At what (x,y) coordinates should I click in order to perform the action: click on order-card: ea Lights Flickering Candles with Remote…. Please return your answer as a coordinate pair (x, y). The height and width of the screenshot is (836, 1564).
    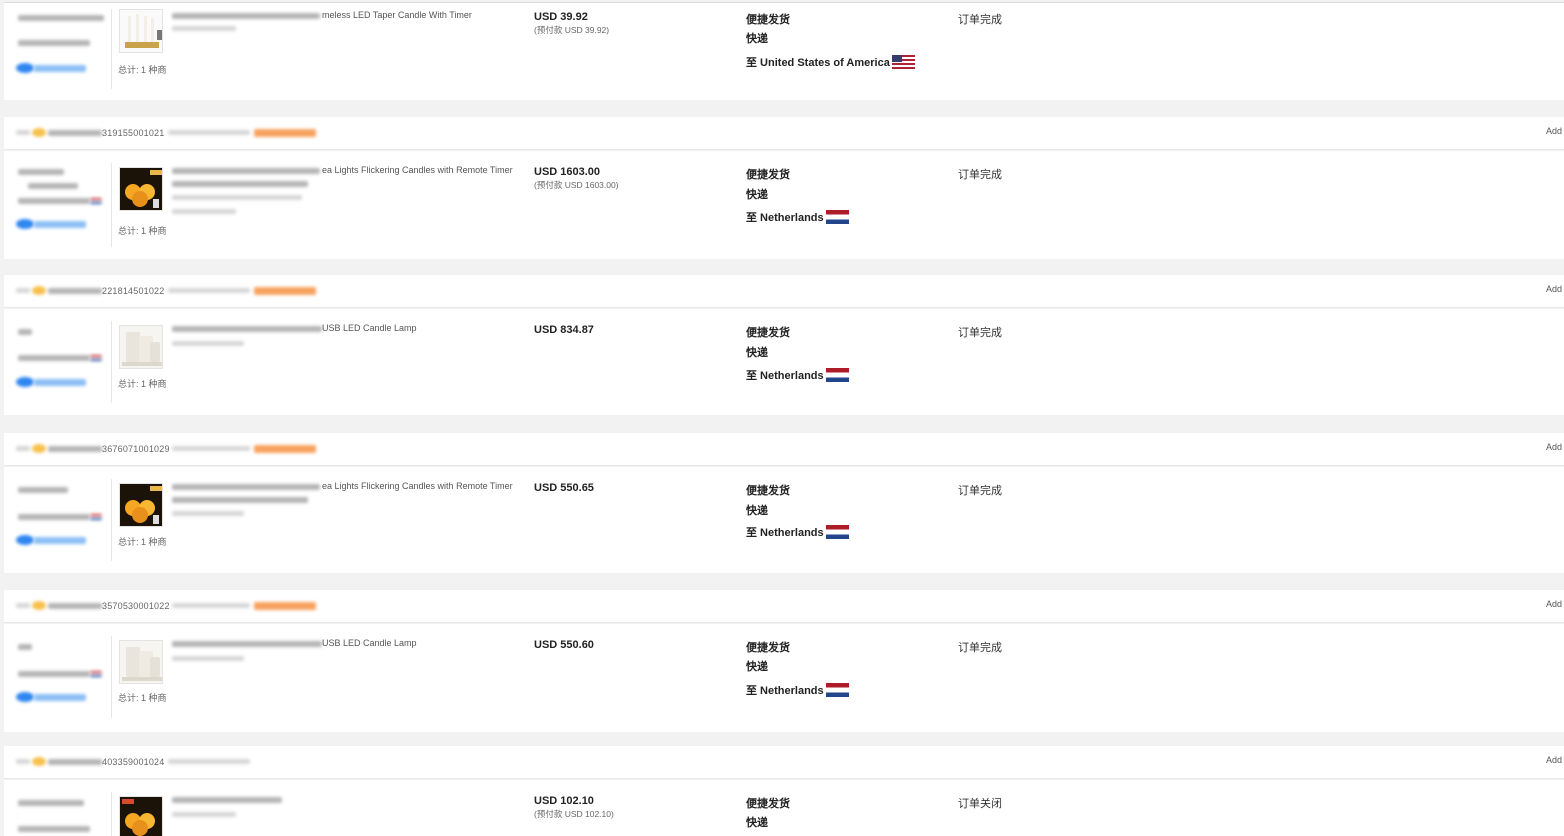
    Looking at the image, I should click on (784, 205).